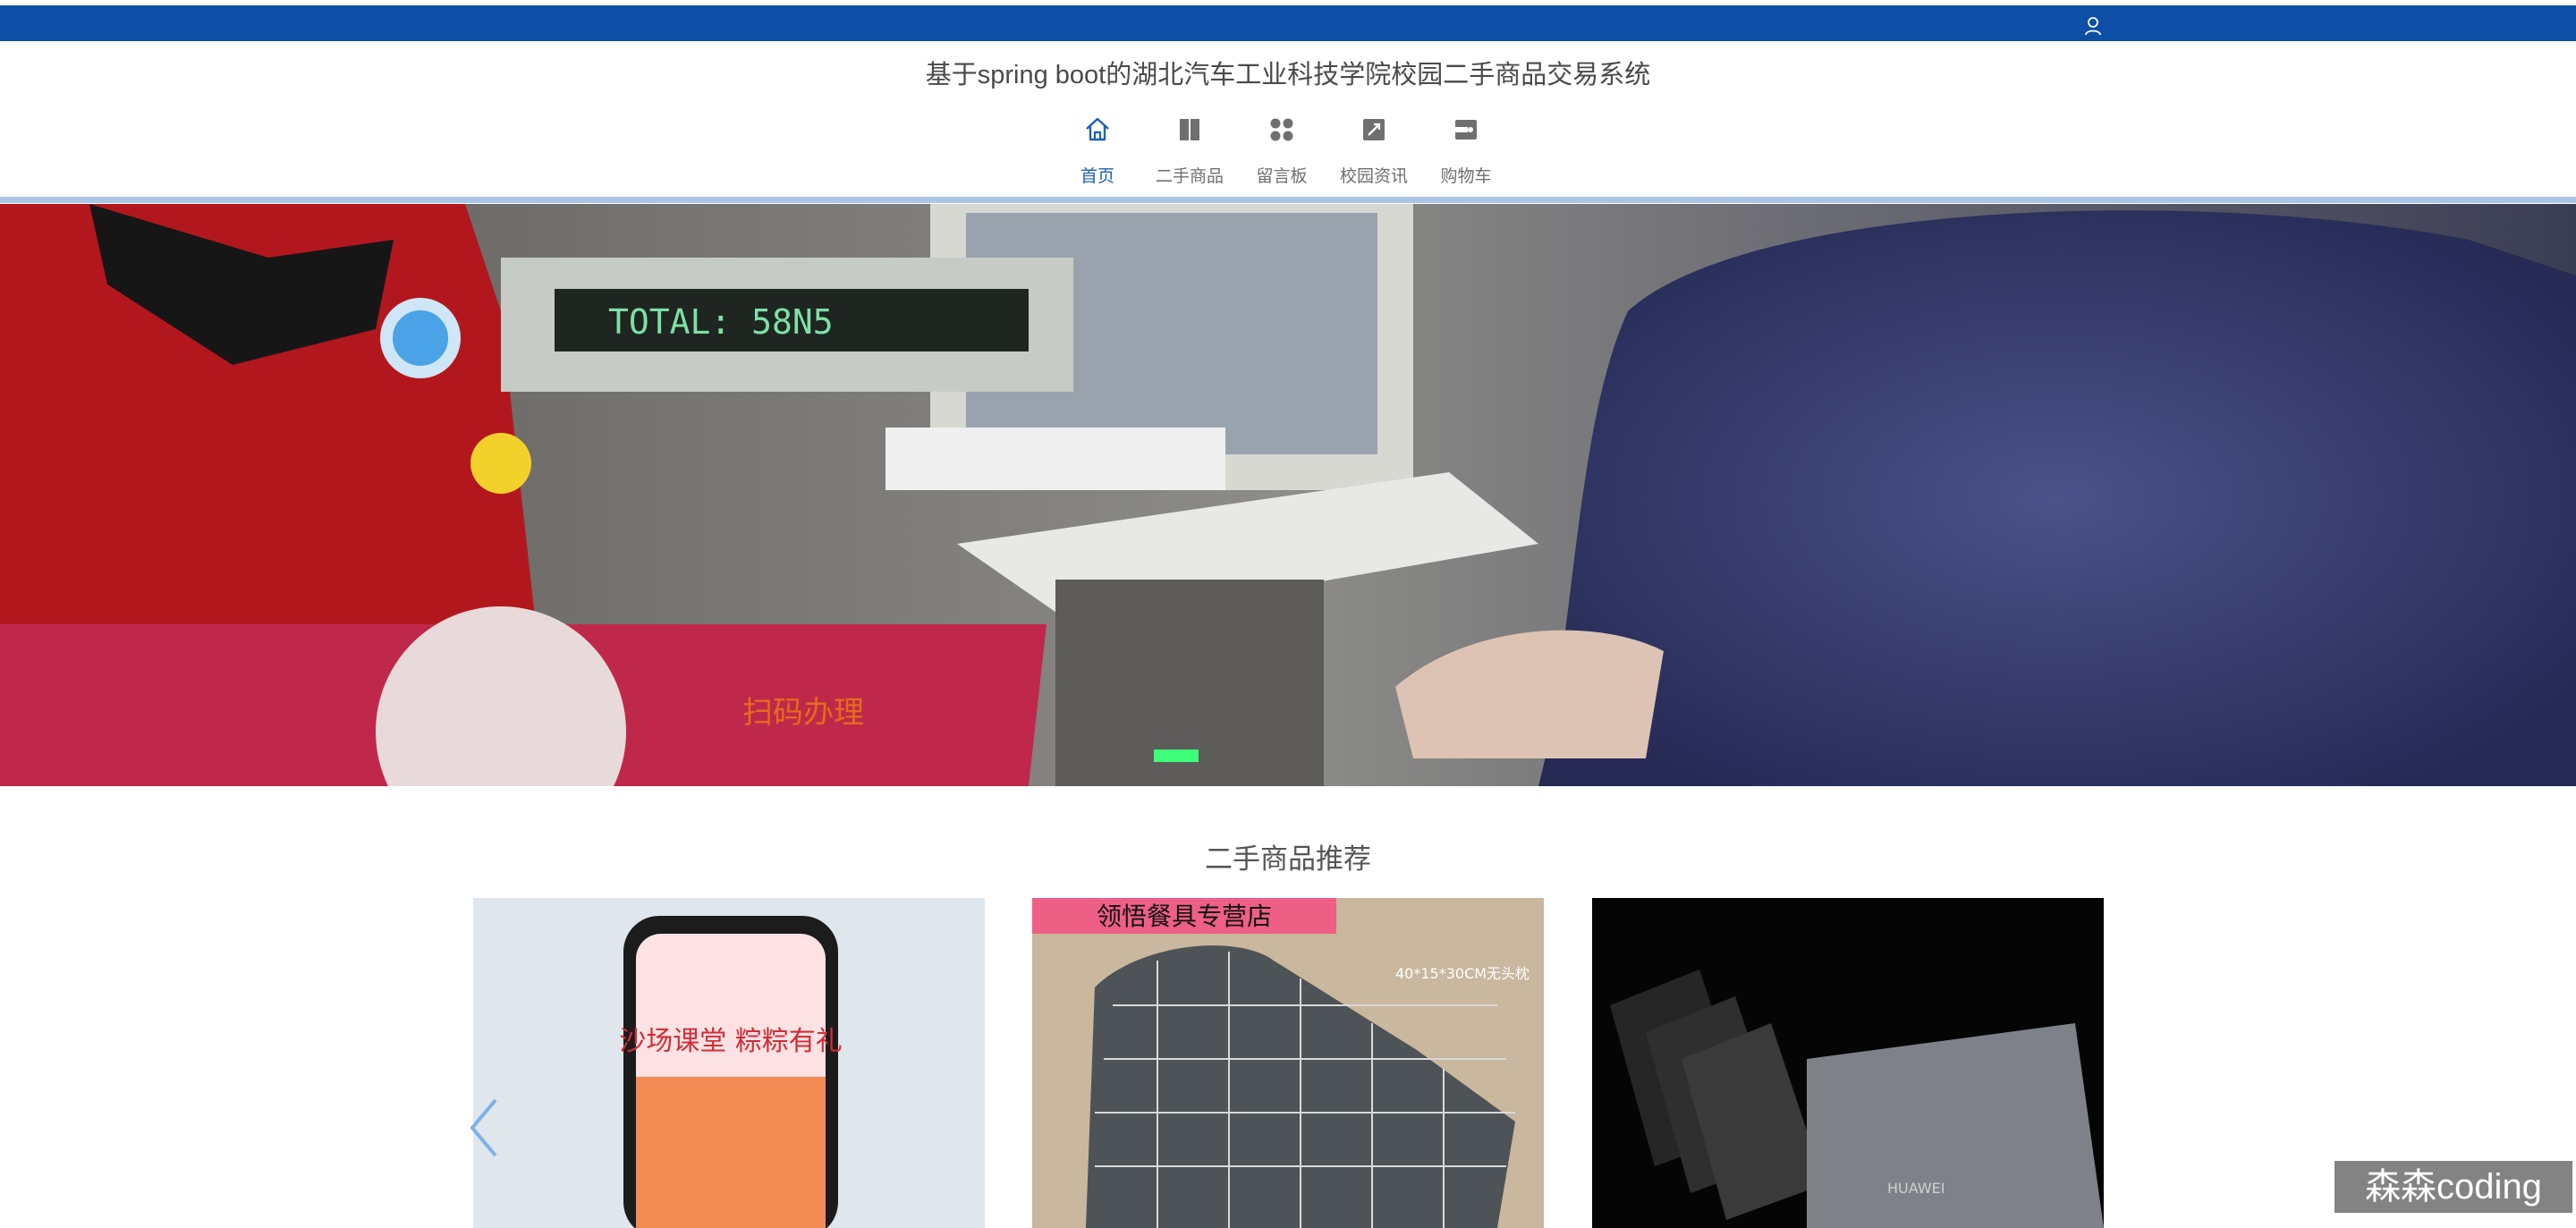 The width and height of the screenshot is (2576, 1228). What do you see at coordinates (1916, 1188) in the screenshot?
I see `product-image-text: HUAWEI` at bounding box center [1916, 1188].